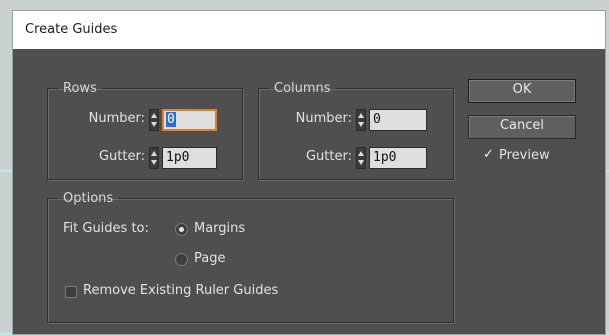 The image size is (609, 335). I want to click on columns-gutter-value: 1p0, so click(385, 157).